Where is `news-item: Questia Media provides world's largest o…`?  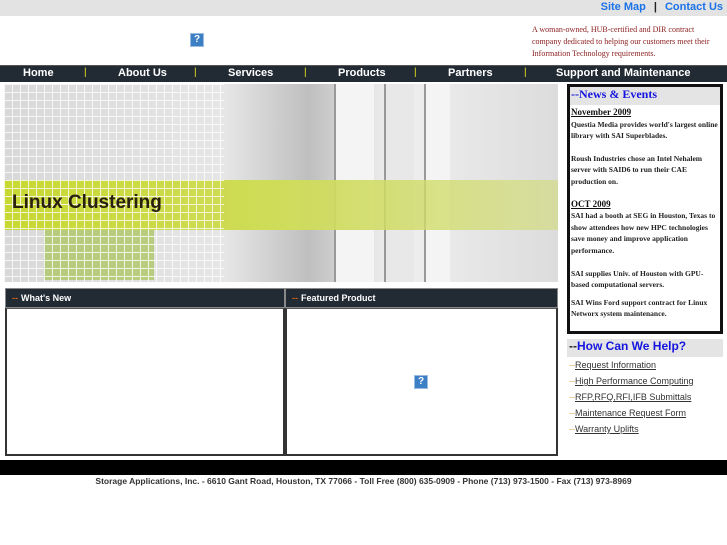
news-item: Questia Media provides world's largest o… is located at coordinates (644, 130).